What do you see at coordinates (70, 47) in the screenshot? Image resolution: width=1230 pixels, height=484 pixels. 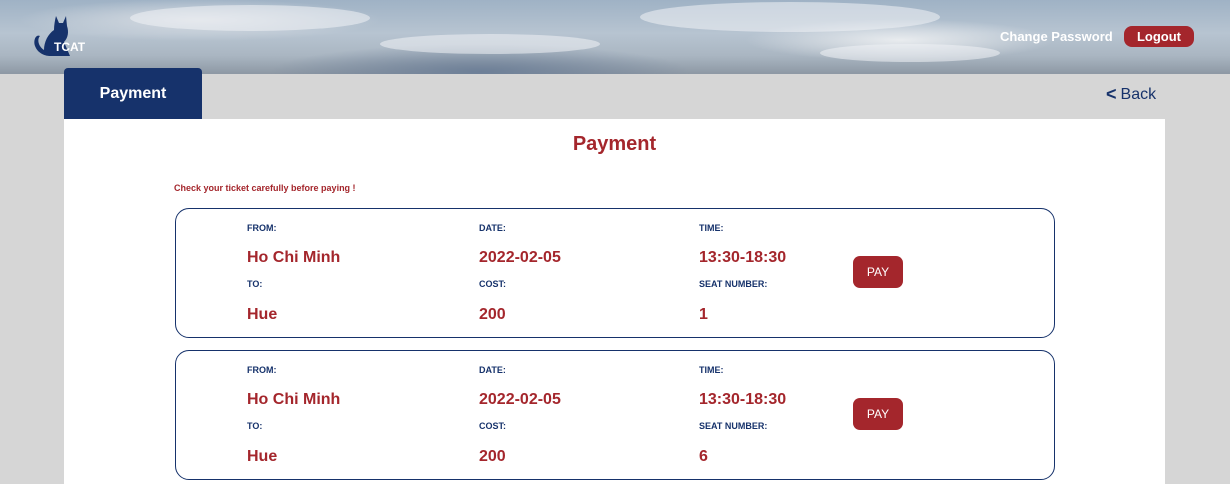 I see `logo-text: TCAT` at bounding box center [70, 47].